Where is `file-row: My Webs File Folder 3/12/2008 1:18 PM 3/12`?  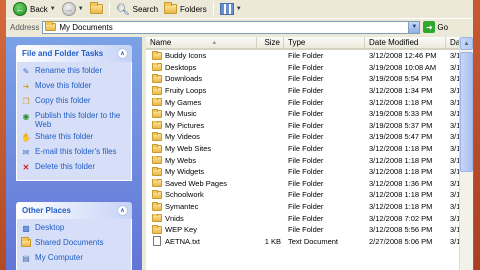 file-row: My Webs File Folder 3/12/2008 1:18 PM 3/12 is located at coordinates (309, 160).